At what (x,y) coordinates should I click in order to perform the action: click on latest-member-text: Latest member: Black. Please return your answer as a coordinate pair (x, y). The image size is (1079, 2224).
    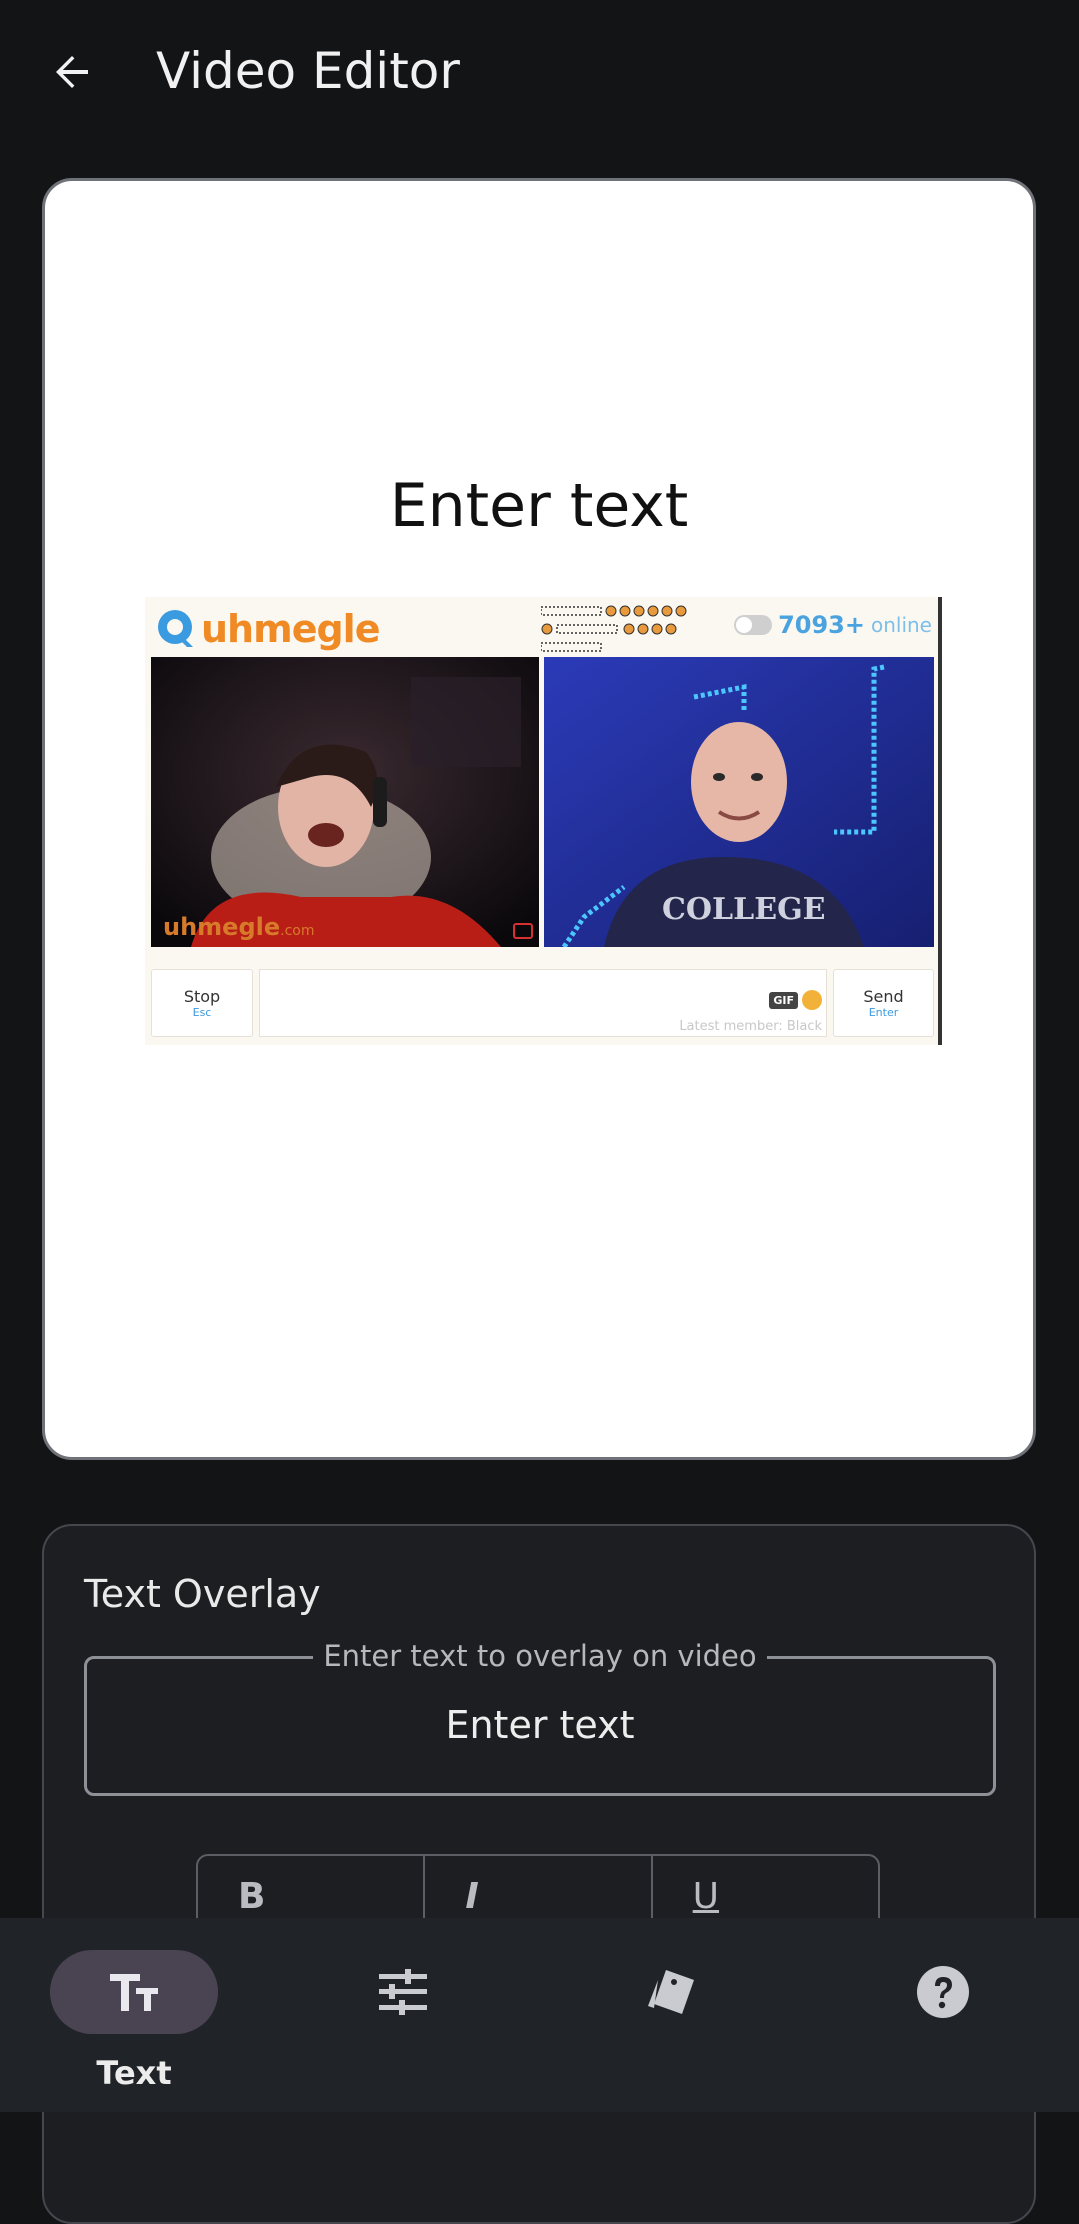
    Looking at the image, I should click on (750, 1026).